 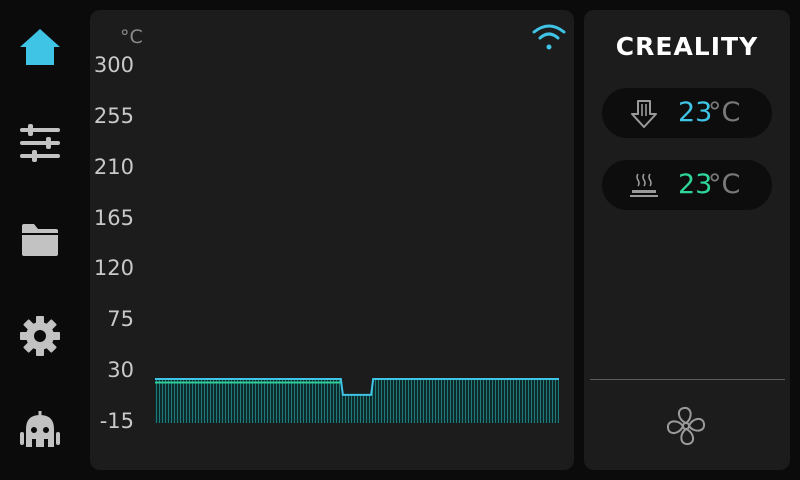 I want to click on nozzle-icon, so click(x=644, y=114).